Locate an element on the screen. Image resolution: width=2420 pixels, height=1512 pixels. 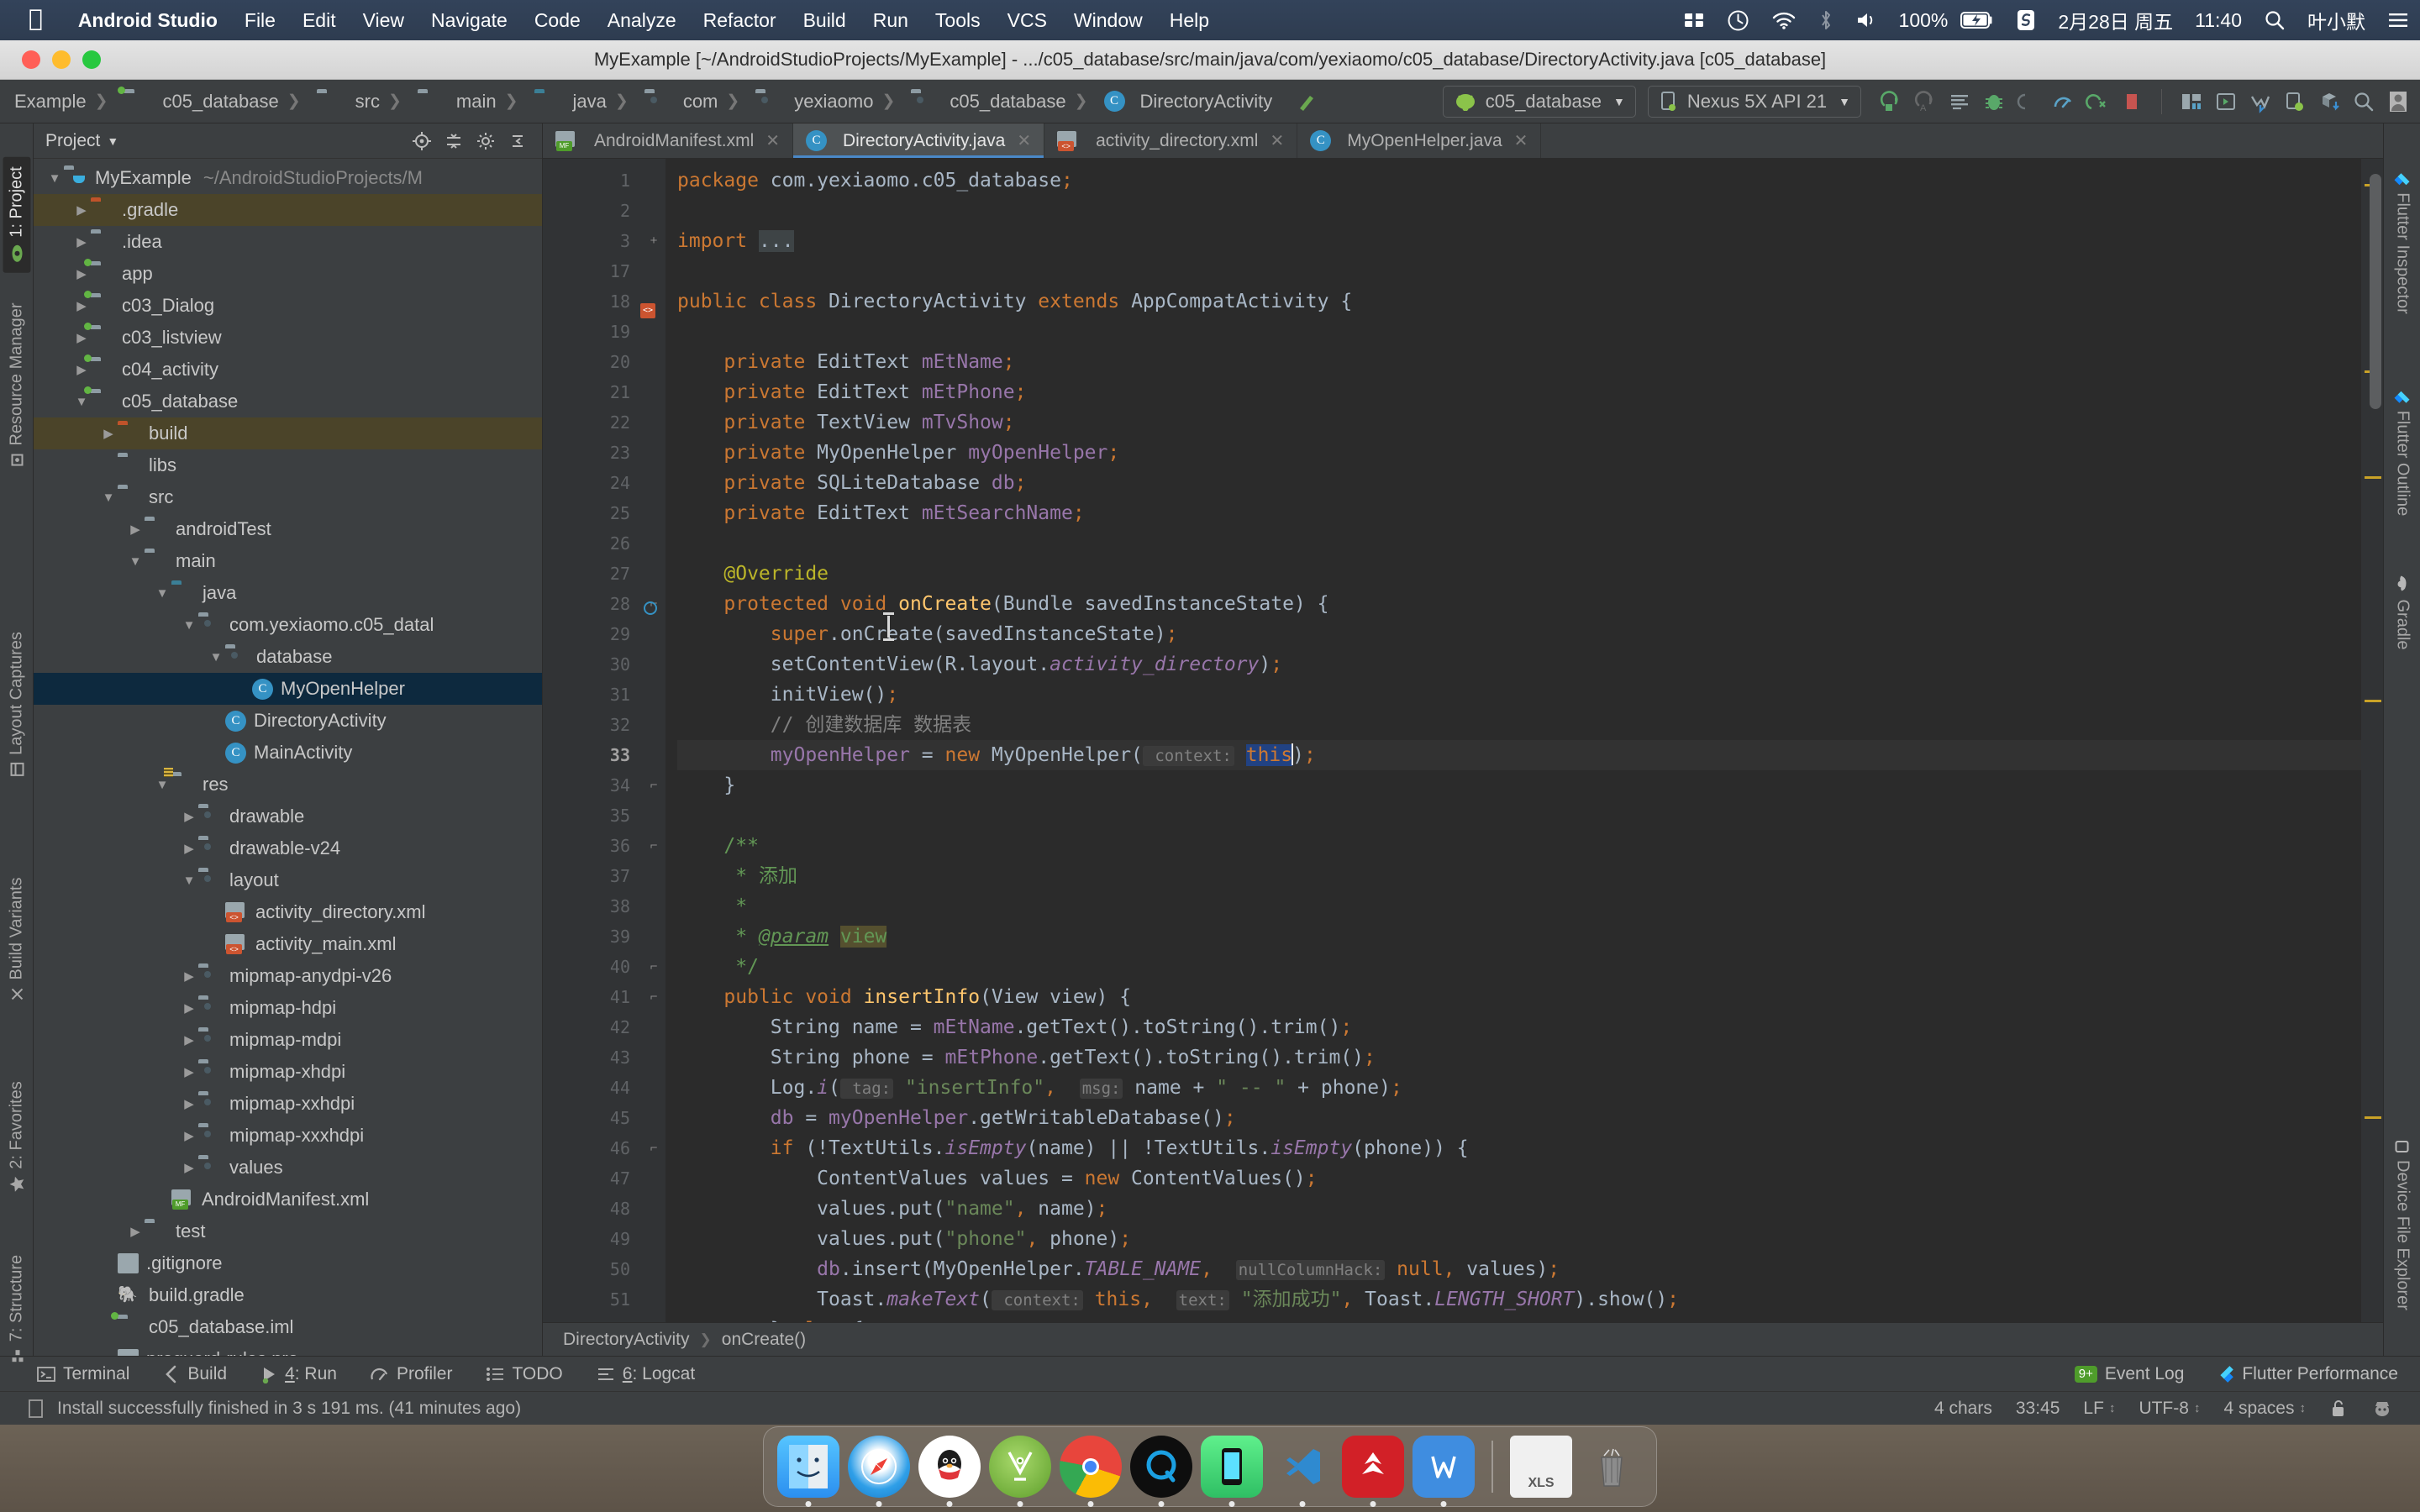
sync-project-icon is located at coordinates (2329, 102).